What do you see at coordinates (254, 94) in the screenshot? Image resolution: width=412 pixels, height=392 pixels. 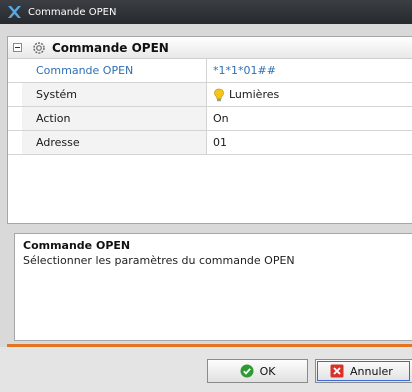 I see `property-value: Lumières` at bounding box center [254, 94].